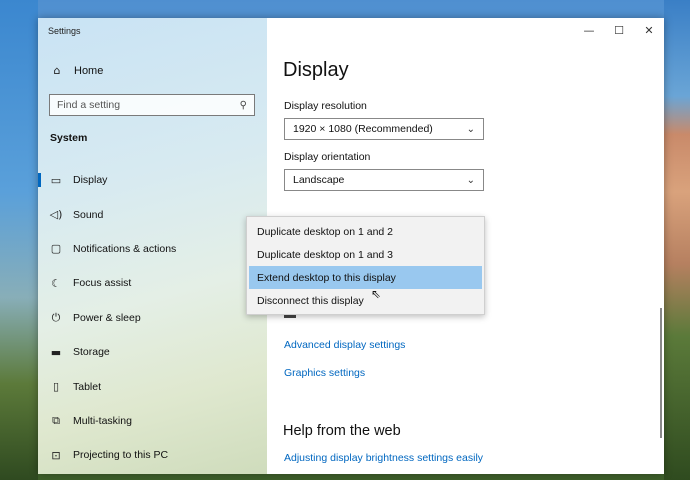 The height and width of the screenshot is (480, 690). What do you see at coordinates (365, 231) in the screenshot?
I see `dropdown-option-duplicate-1-2: Duplicate desktop on 1 and 2` at bounding box center [365, 231].